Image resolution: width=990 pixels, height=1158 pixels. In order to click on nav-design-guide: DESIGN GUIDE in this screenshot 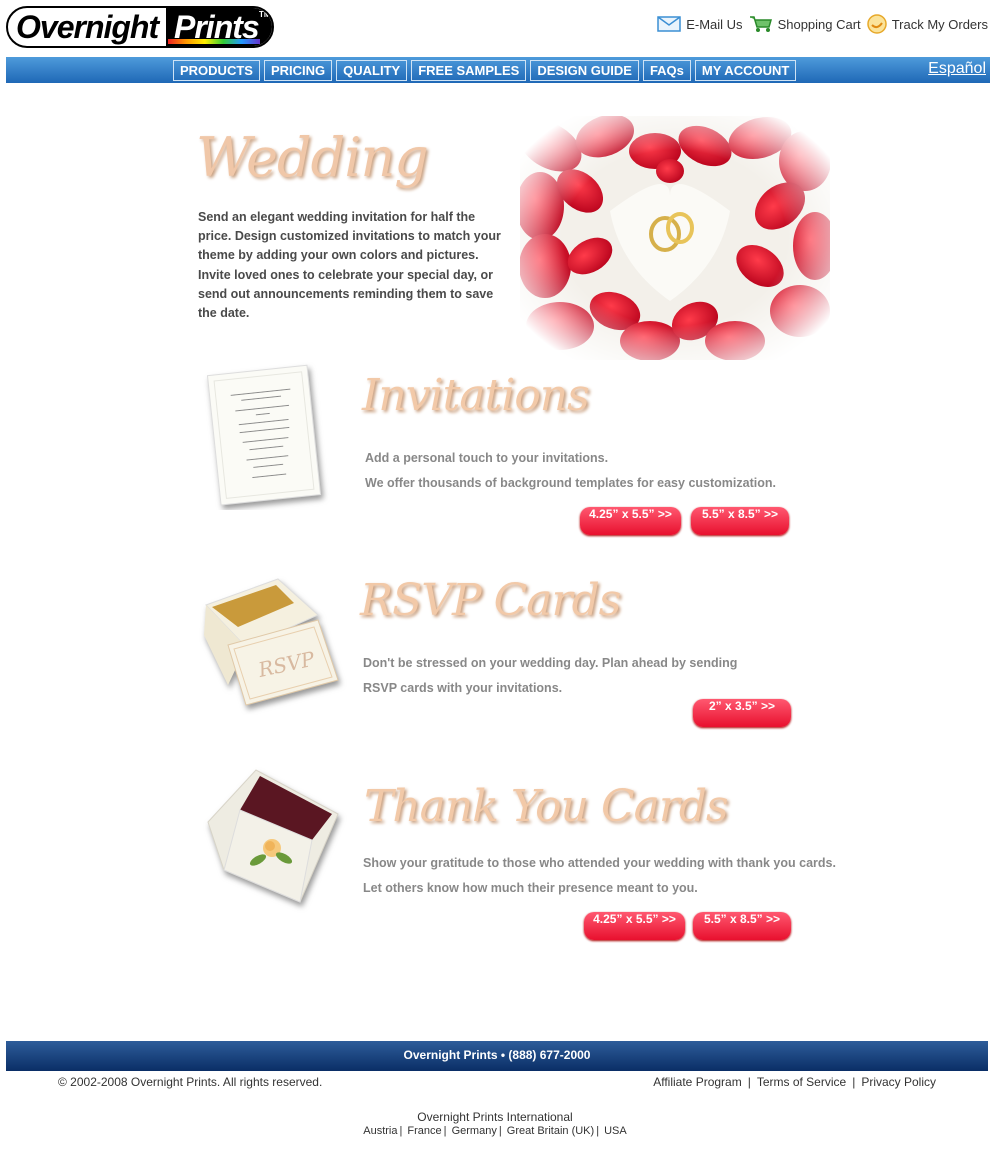, I will do `click(584, 70)`.